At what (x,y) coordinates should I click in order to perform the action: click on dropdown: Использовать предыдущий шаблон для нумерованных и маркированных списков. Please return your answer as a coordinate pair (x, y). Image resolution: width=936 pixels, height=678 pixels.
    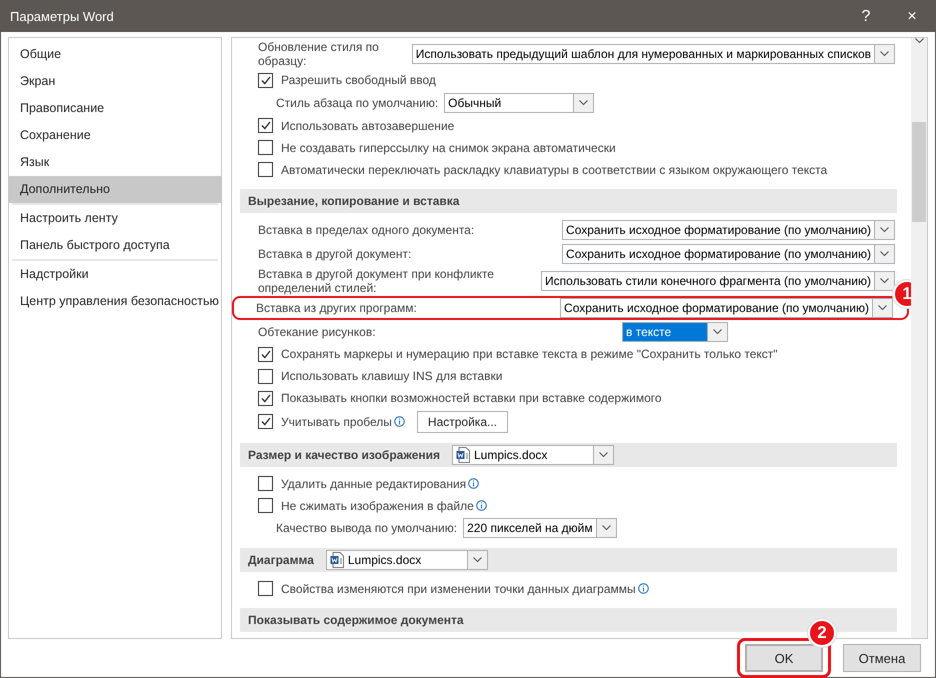
    Looking at the image, I should click on (653, 54).